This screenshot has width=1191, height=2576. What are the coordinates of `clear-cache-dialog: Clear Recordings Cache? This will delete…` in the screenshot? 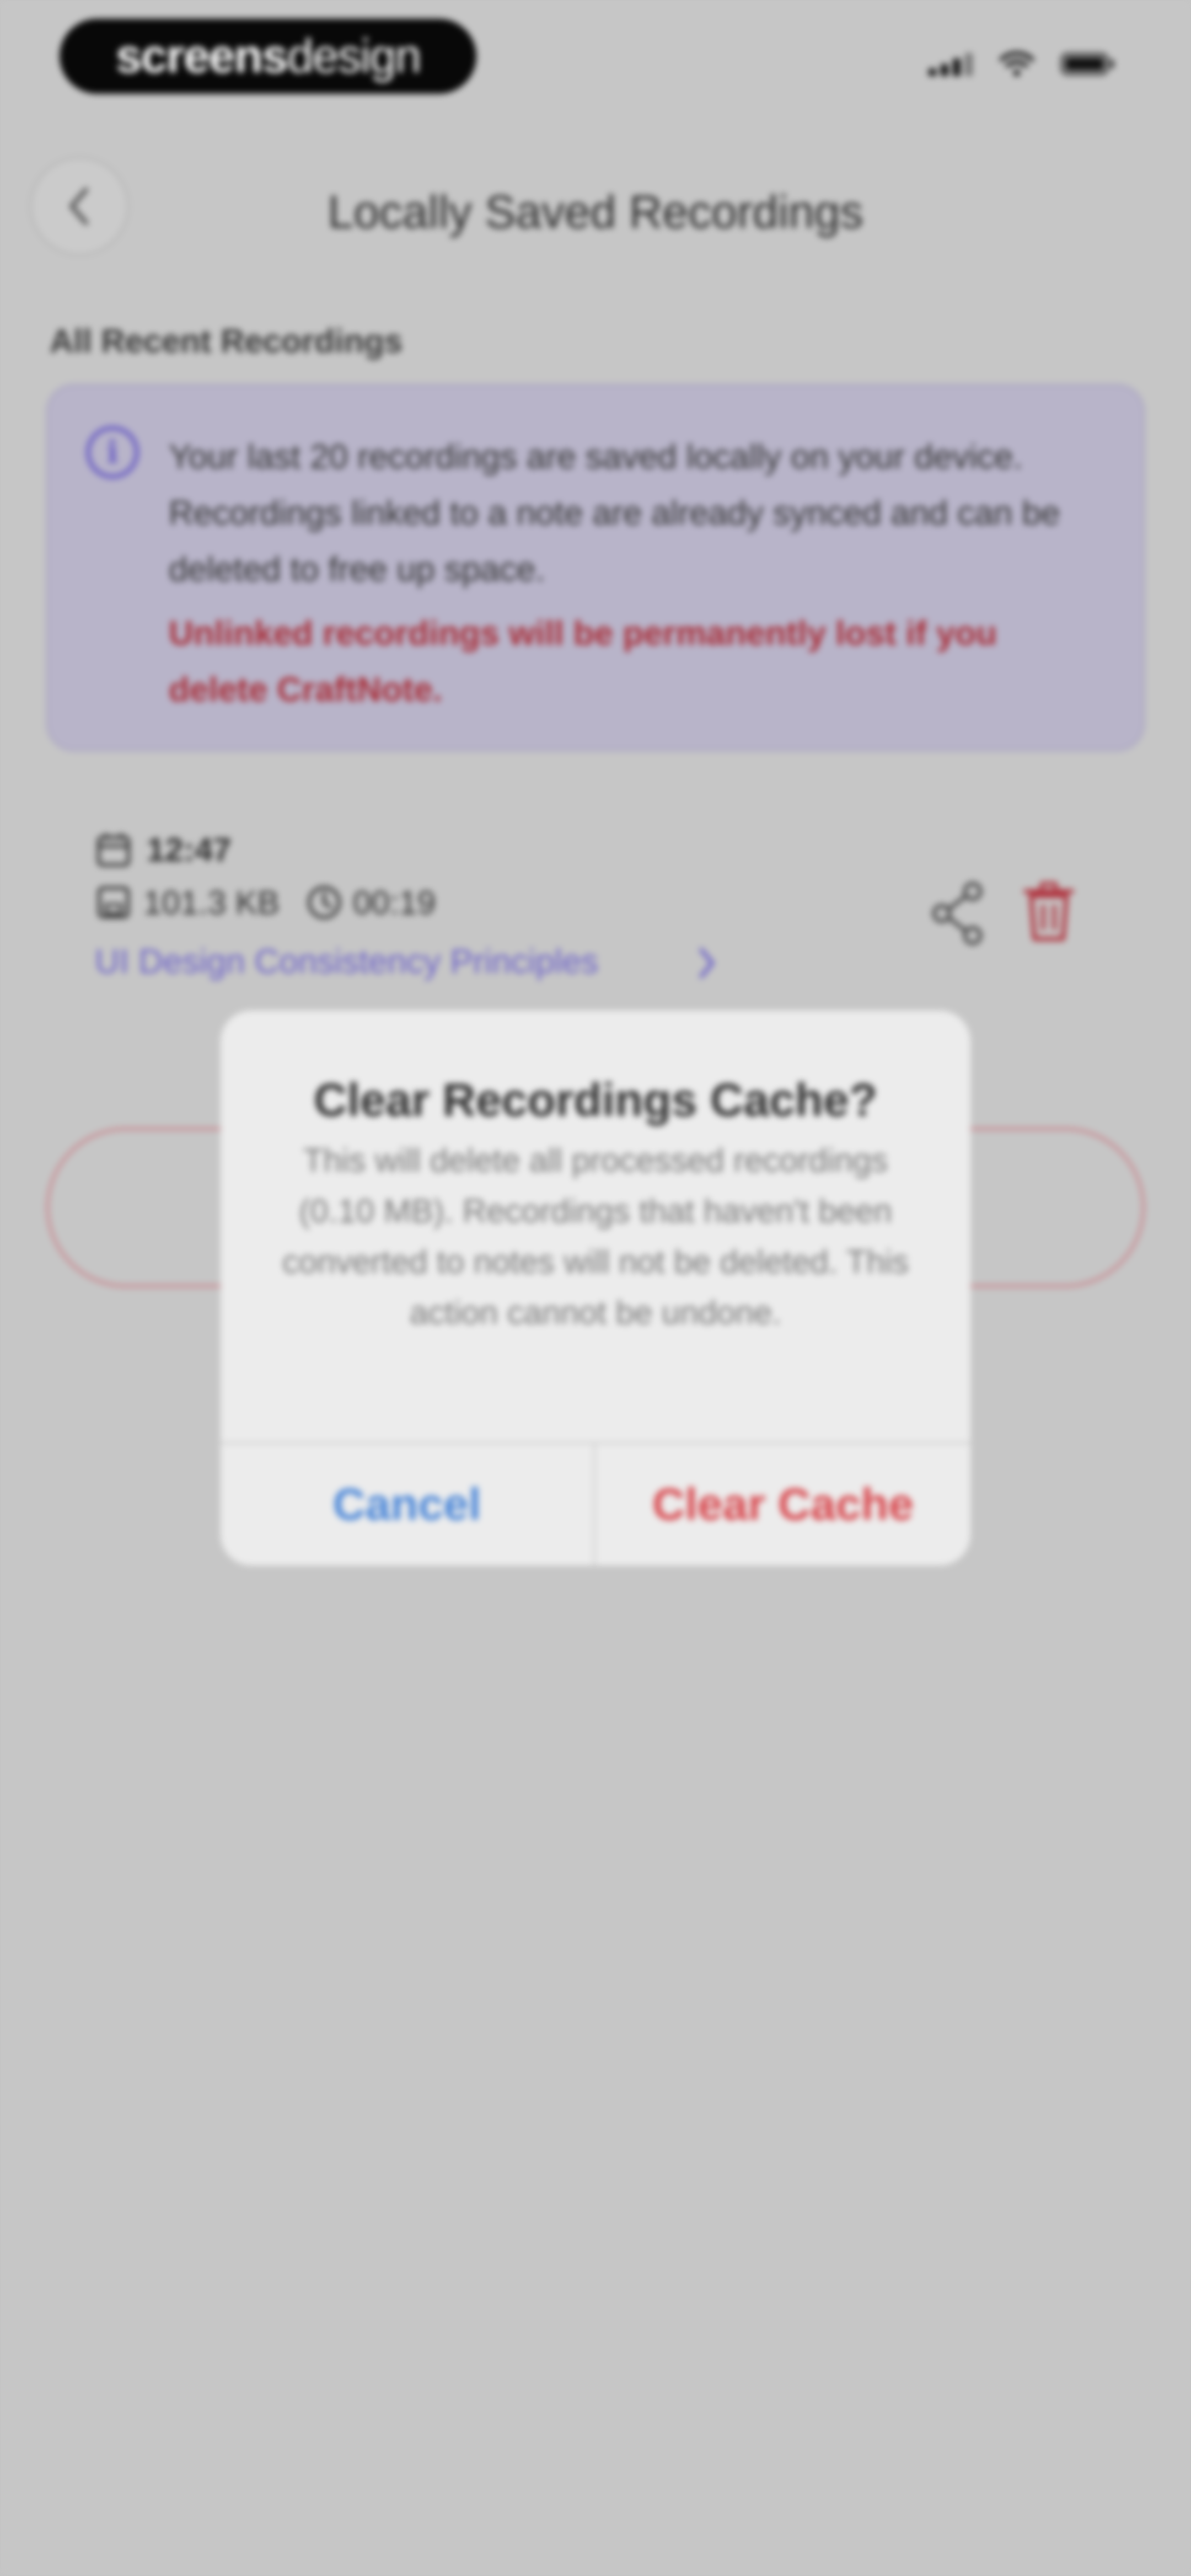 It's located at (595, 1288).